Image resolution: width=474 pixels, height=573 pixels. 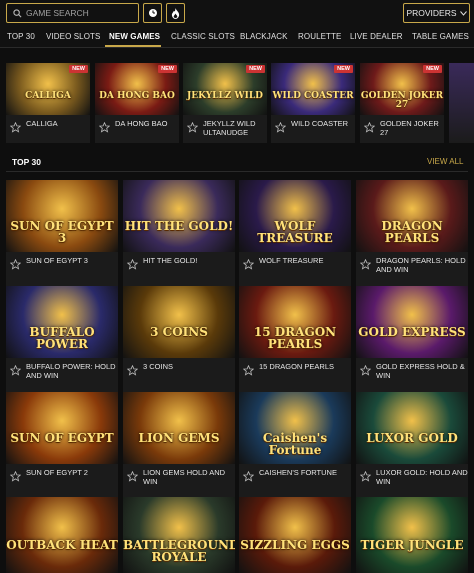 What do you see at coordinates (264, 36) in the screenshot?
I see `tab-blackjack: BLACKJACK` at bounding box center [264, 36].